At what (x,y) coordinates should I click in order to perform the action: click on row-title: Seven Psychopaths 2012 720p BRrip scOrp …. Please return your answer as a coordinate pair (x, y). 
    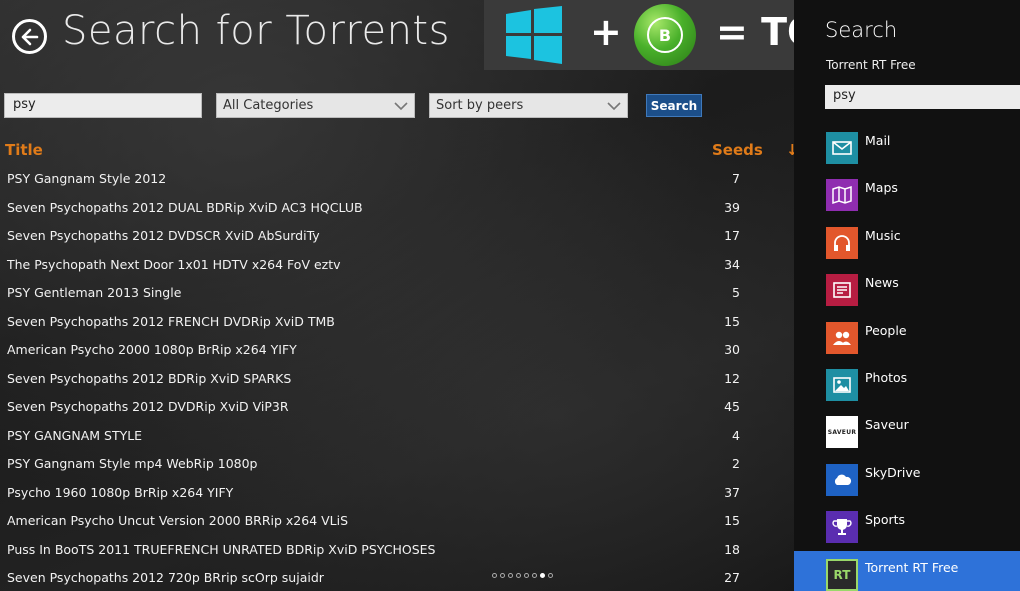
    Looking at the image, I should click on (165, 577).